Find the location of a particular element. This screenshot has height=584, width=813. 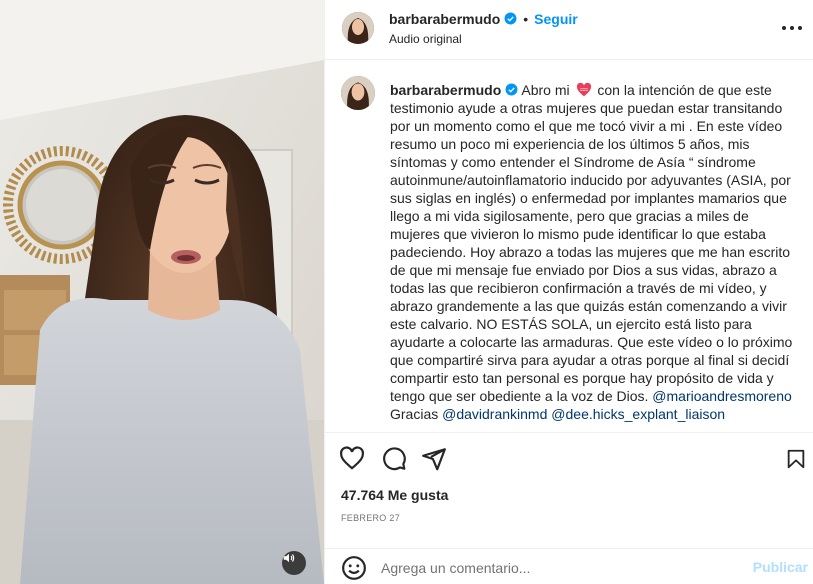

caption-author-avatar is located at coordinates (358, 93).